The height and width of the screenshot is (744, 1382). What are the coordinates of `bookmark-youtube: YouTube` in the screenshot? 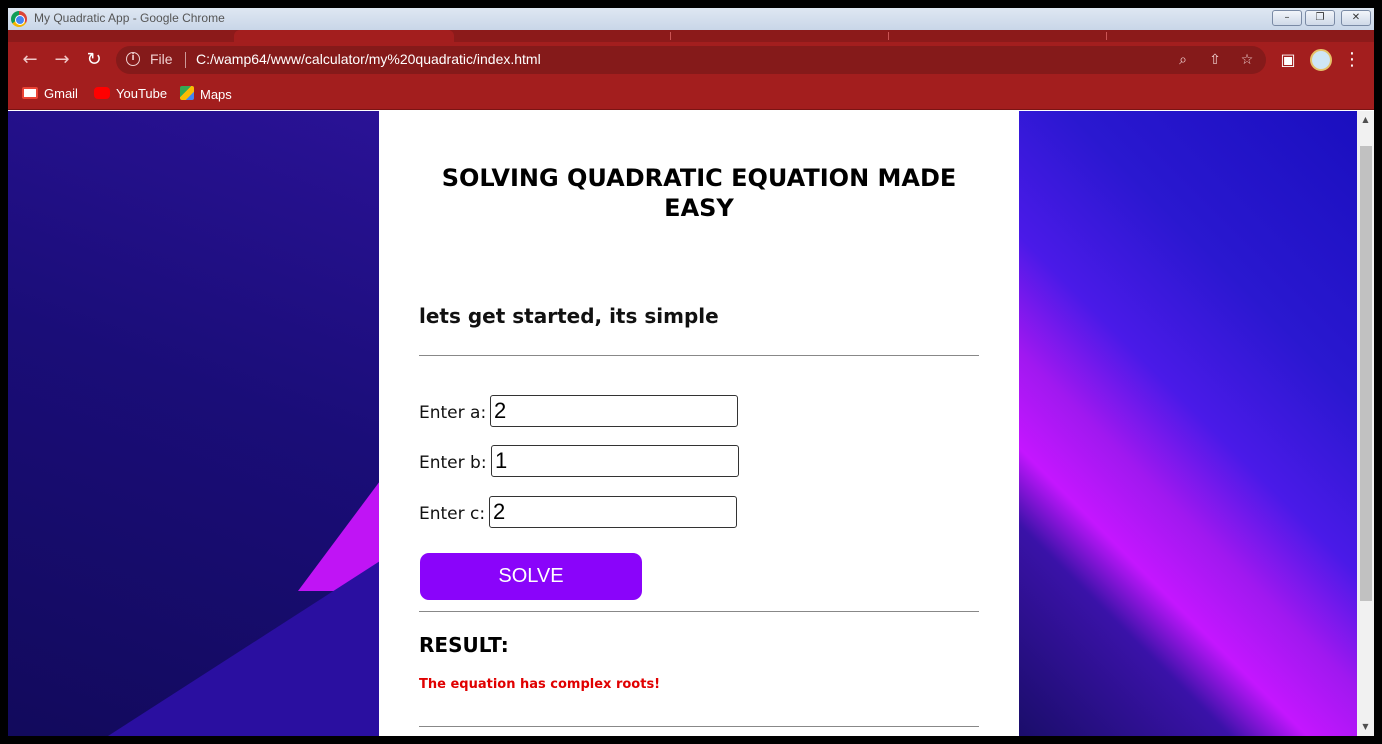 It's located at (130, 94).